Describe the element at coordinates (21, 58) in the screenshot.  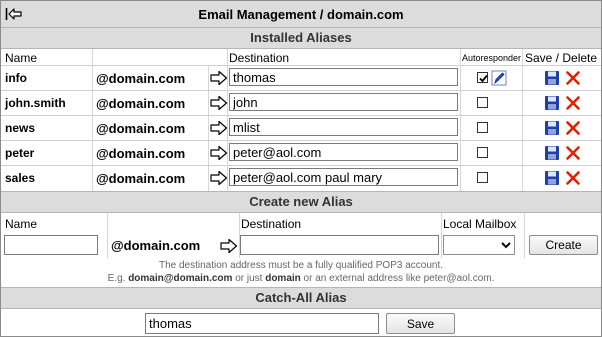
I see `column-header-name: Name` at that location.